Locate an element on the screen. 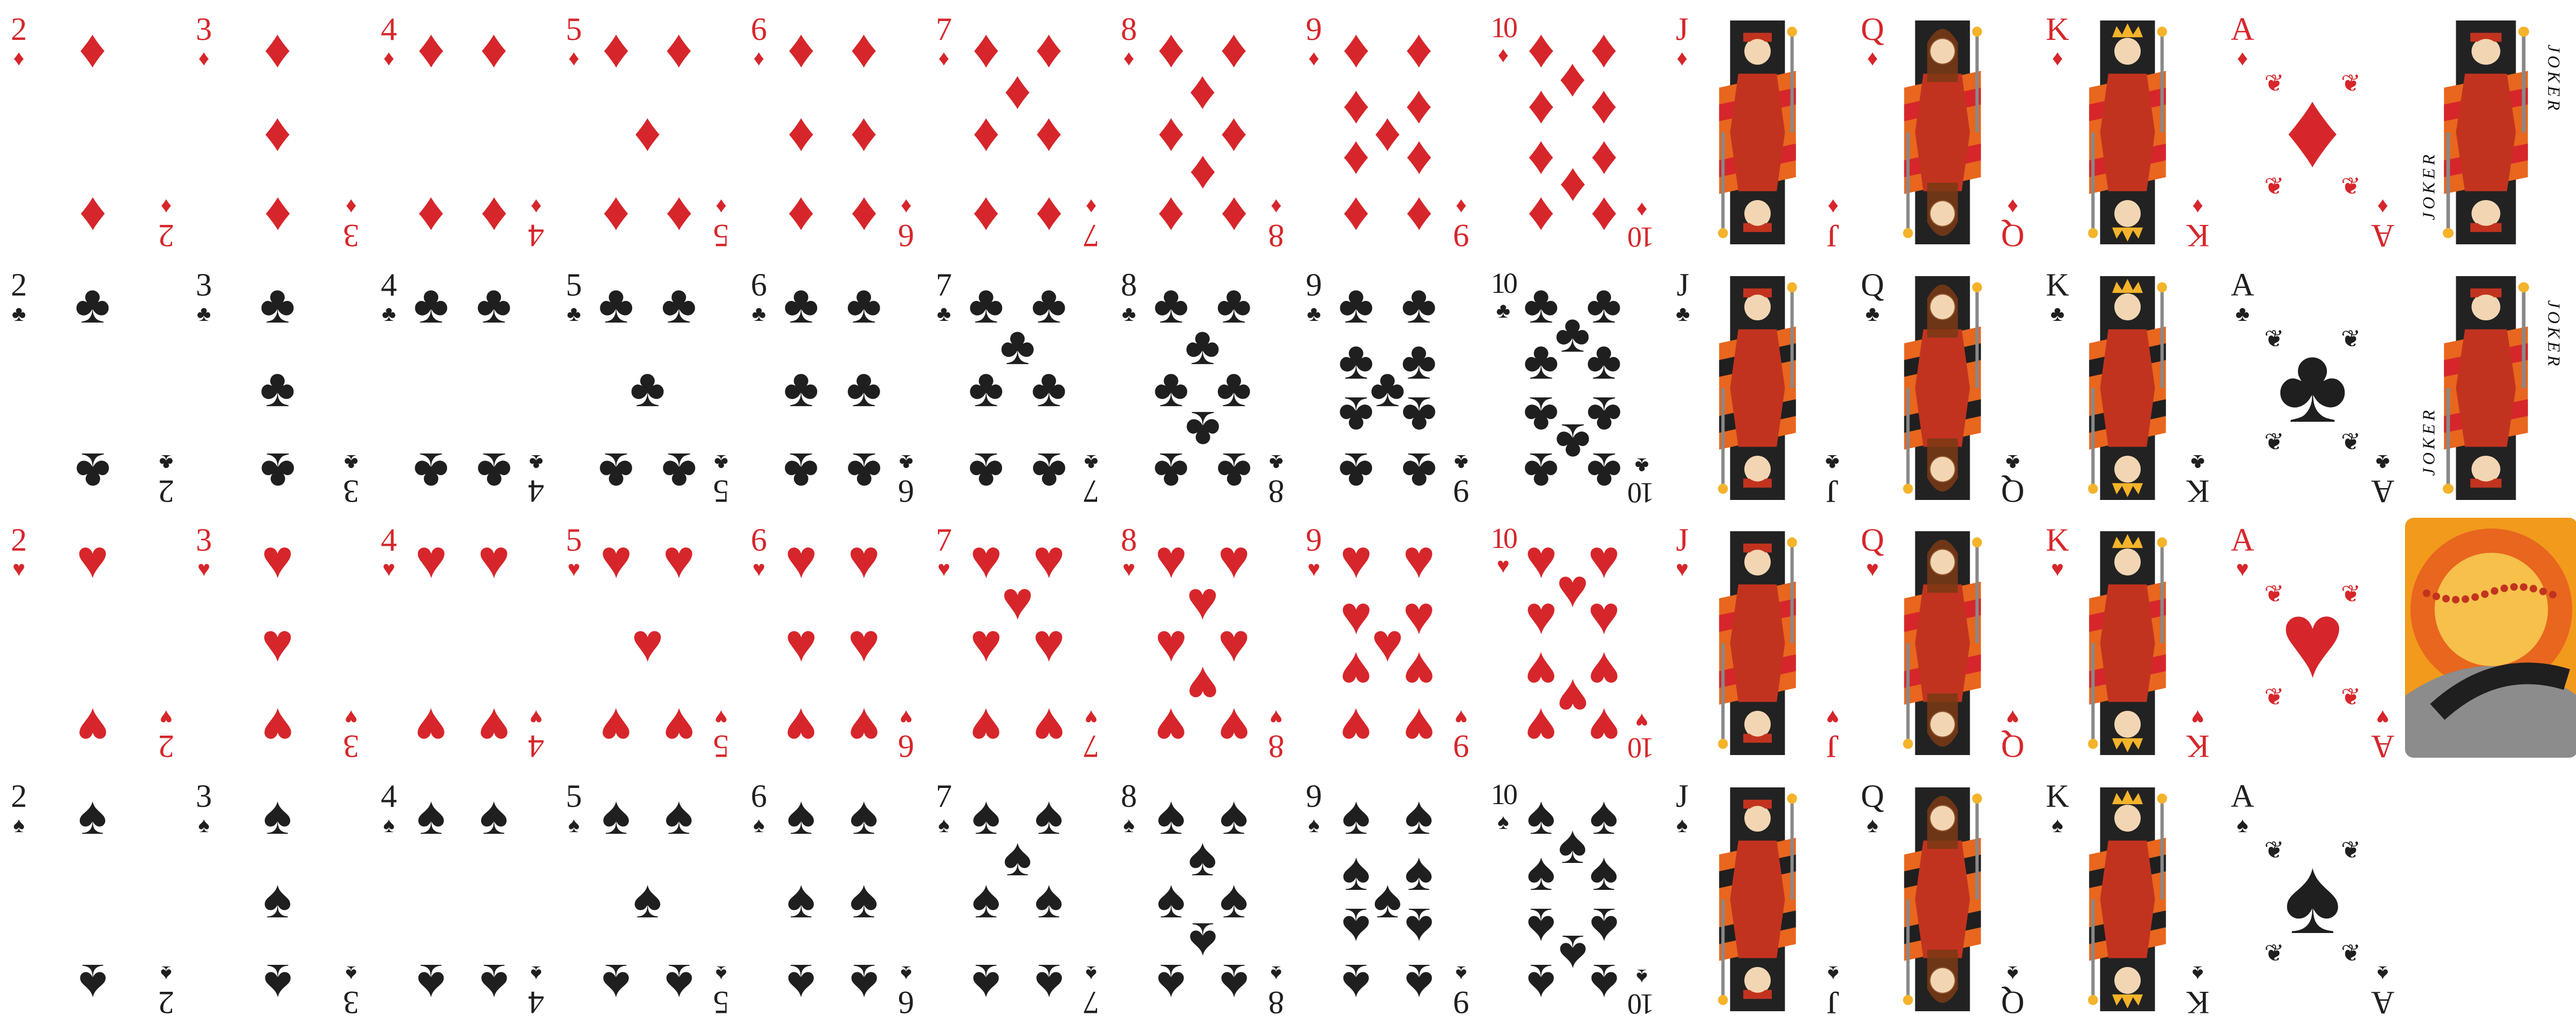 Image resolution: width=2576 pixels, height=1022 pixels. rank-label: 6 is located at coordinates (906, 1002).